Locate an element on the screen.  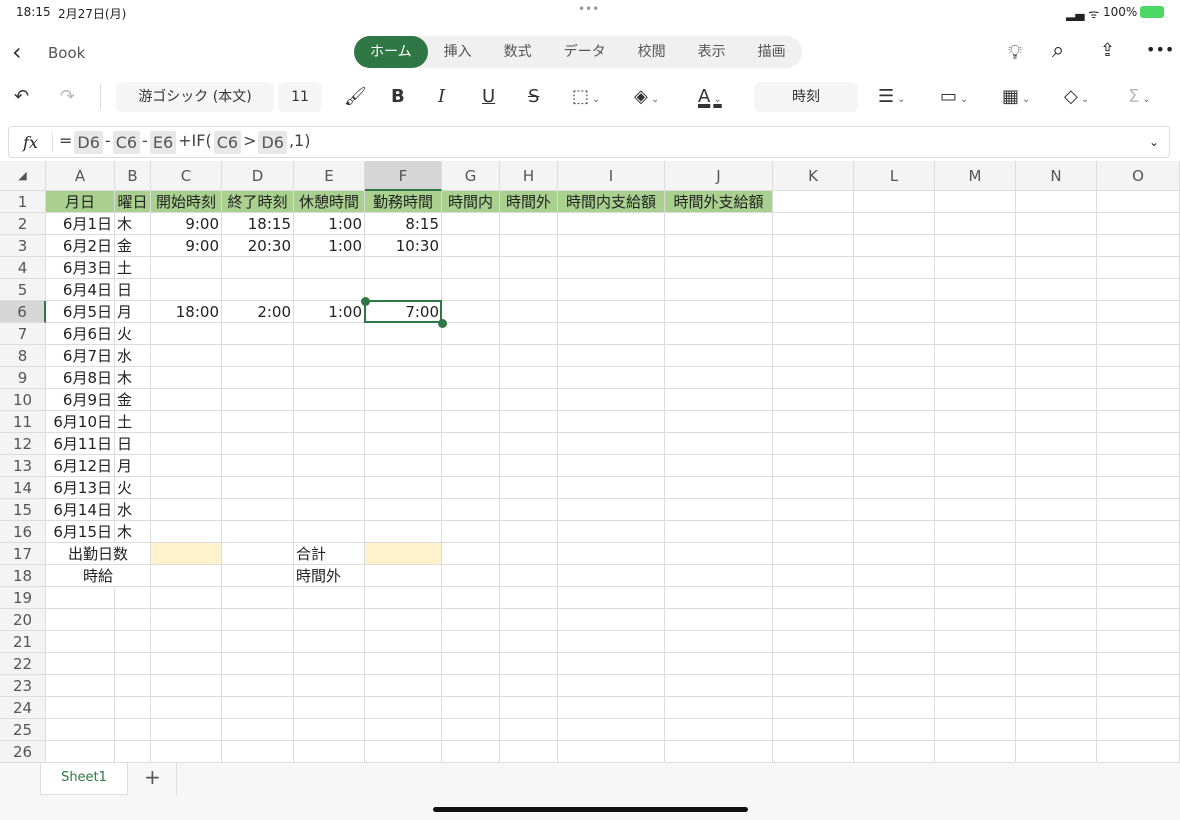
row-header: 24 is located at coordinates (23, 708).